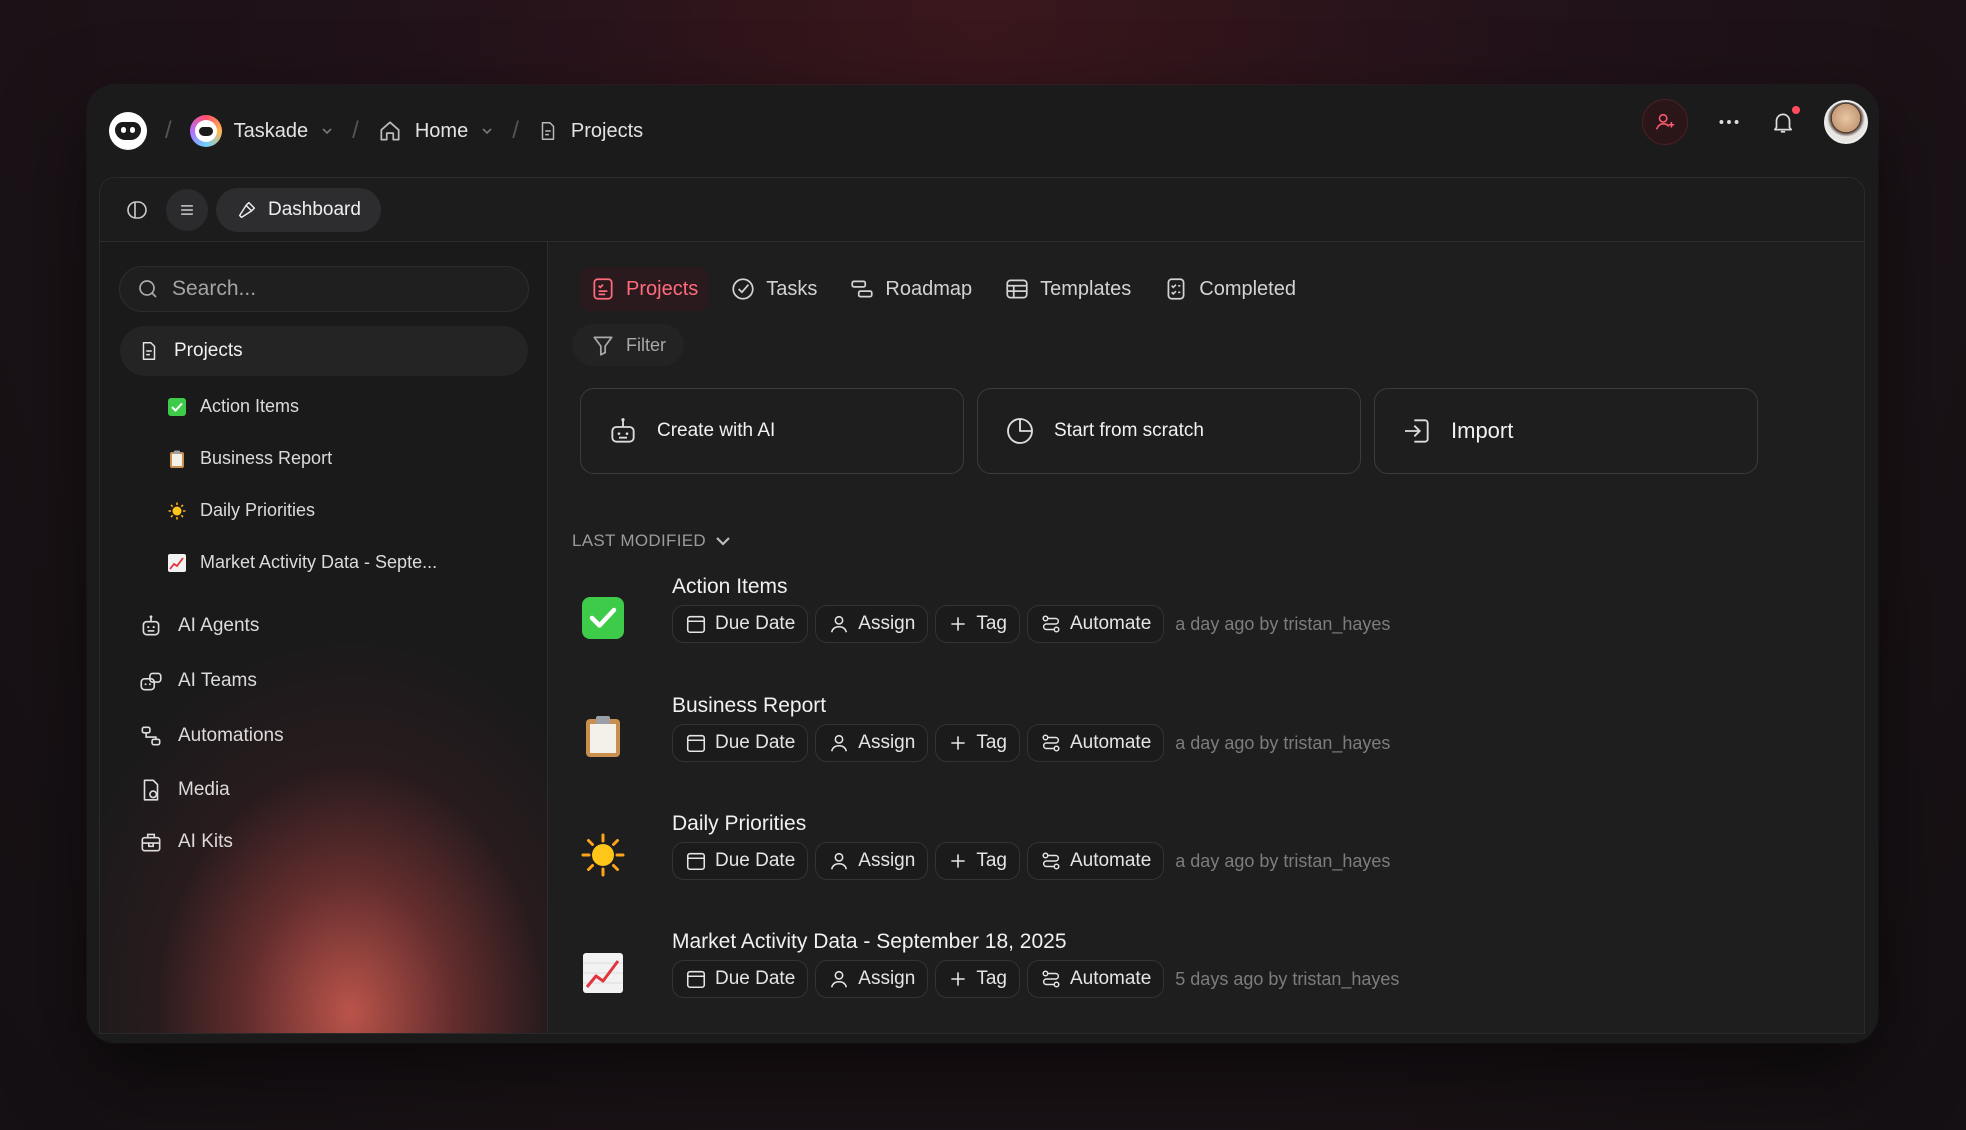 The height and width of the screenshot is (1130, 1966). Describe the element at coordinates (1785, 120) in the screenshot. I see `notifications-bell-icon` at that location.